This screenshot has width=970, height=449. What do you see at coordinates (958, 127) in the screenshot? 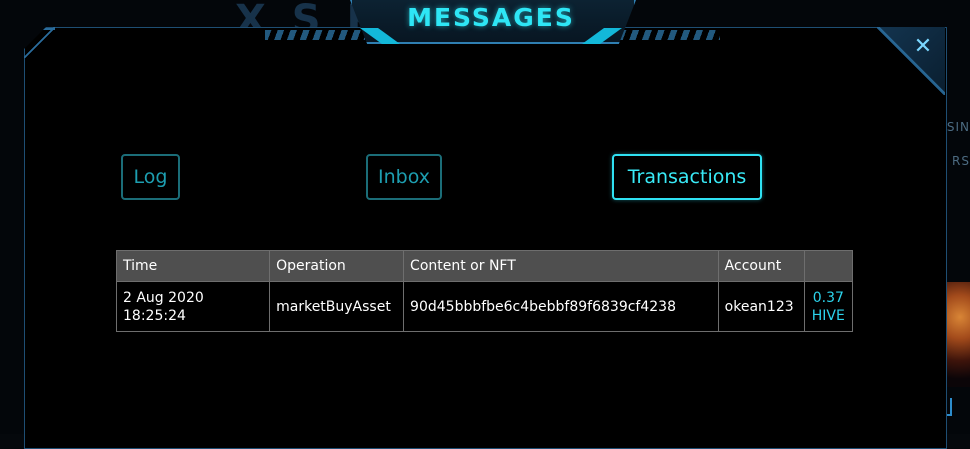
I see `background-side-text: SIN` at bounding box center [958, 127].